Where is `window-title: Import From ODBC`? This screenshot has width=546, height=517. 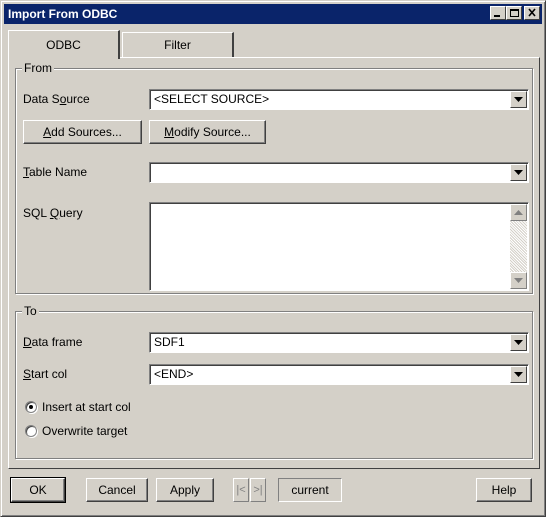
window-title: Import From ODBC is located at coordinates (63, 14).